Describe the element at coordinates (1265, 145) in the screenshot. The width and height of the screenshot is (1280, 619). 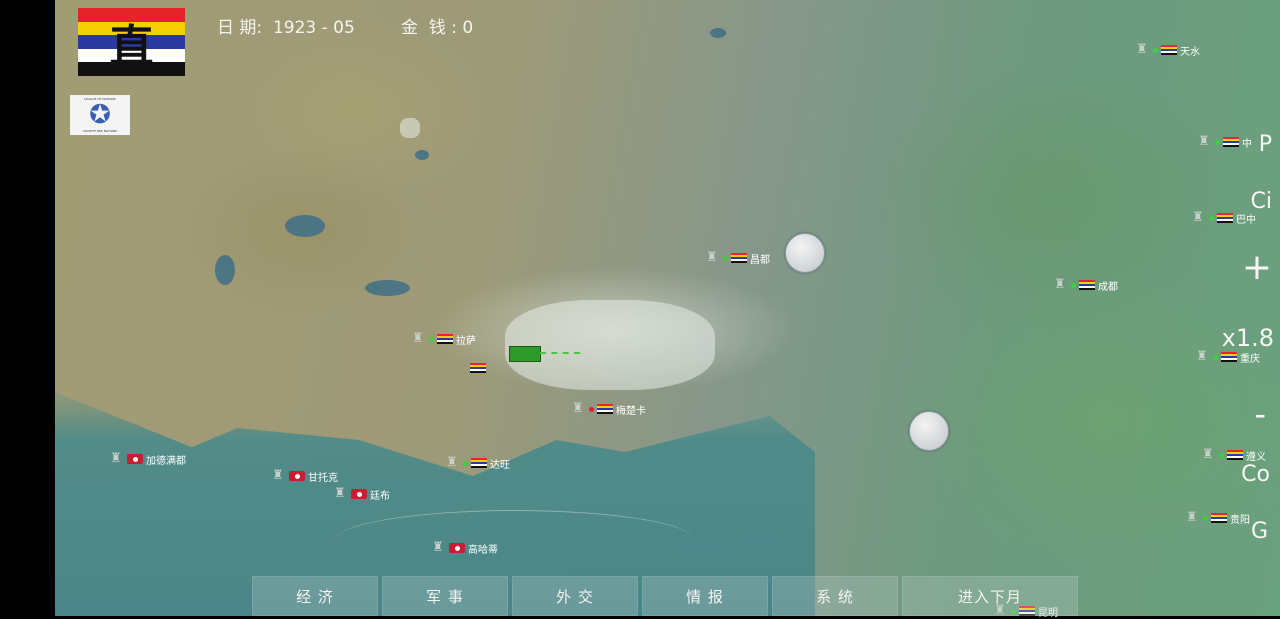
I see `p-button: P` at that location.